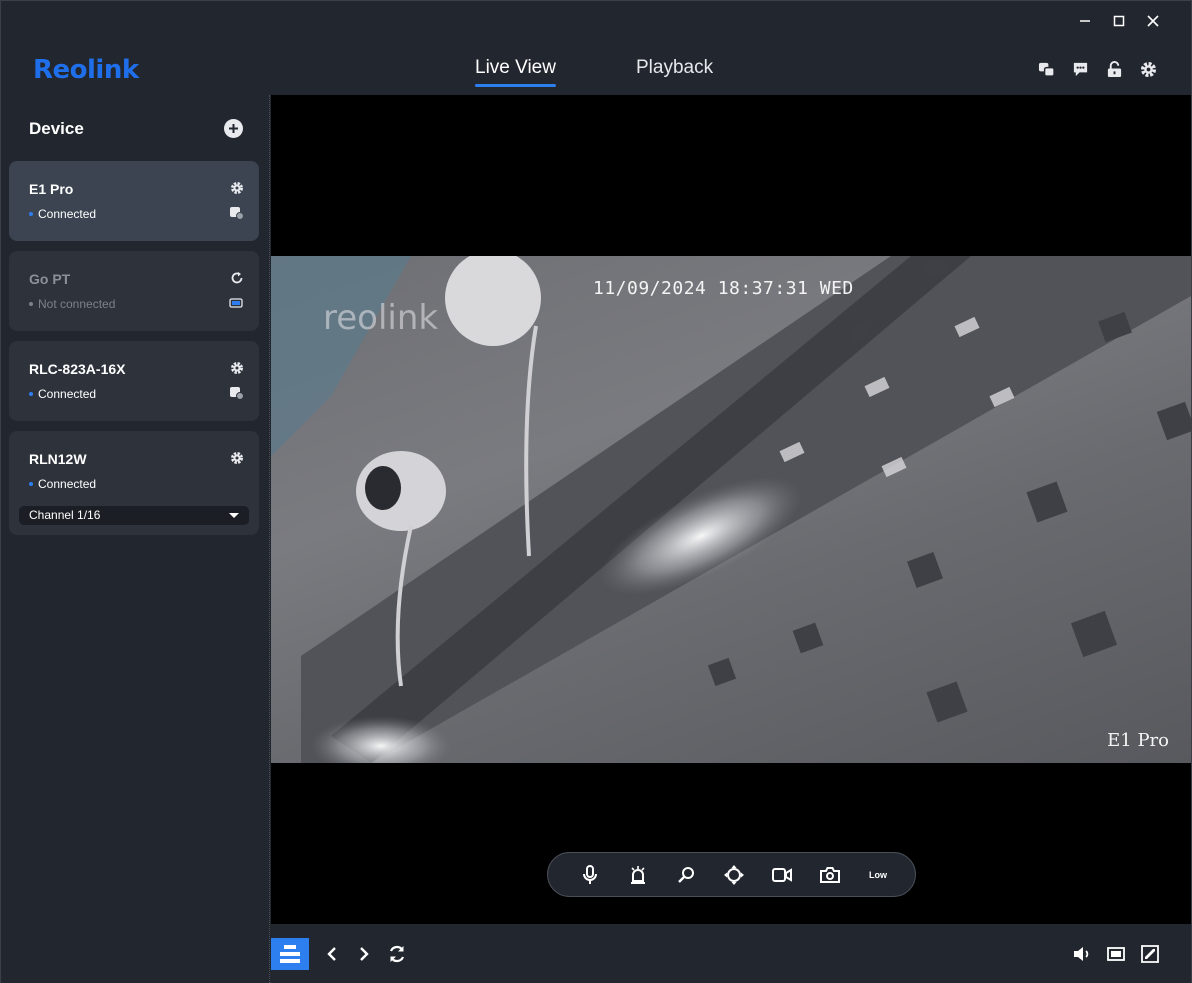 The width and height of the screenshot is (1192, 983). What do you see at coordinates (77, 304) in the screenshot?
I see `device-status-text: Not connected` at bounding box center [77, 304].